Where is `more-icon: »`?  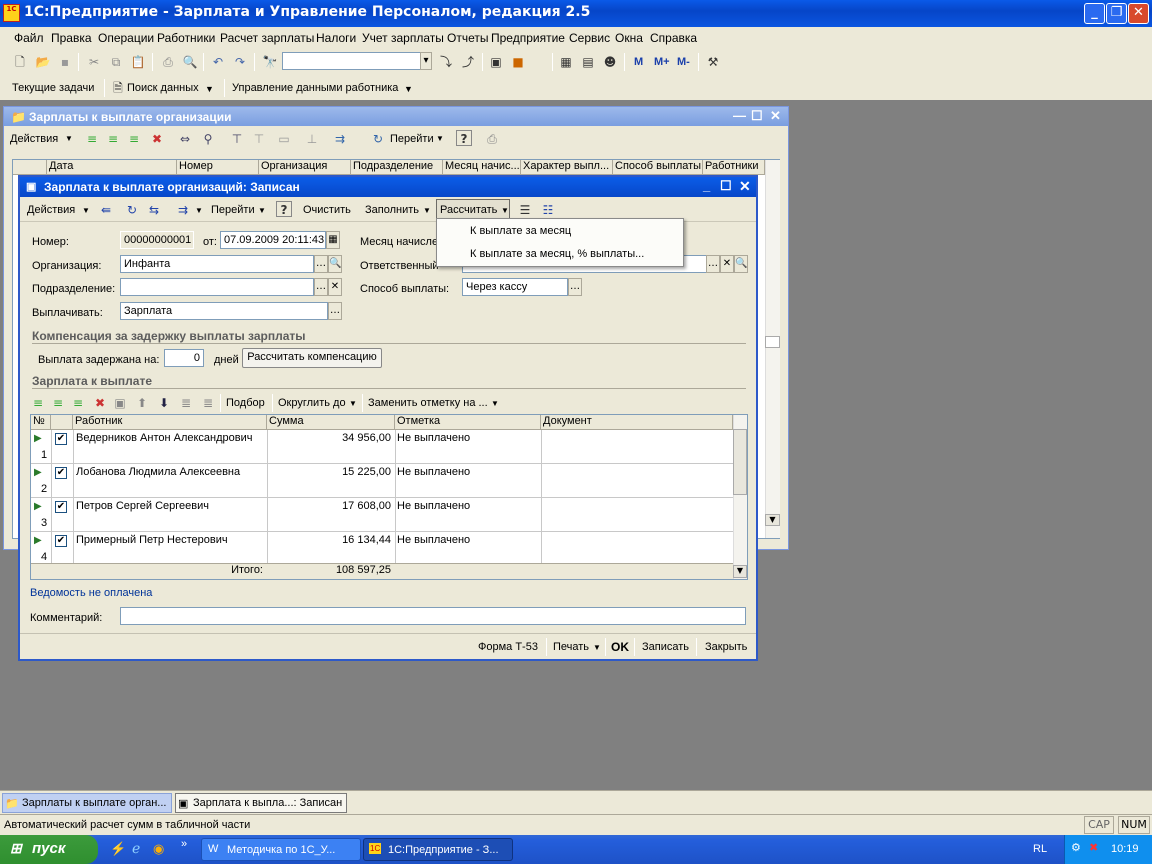
more-icon: » is located at coordinates (184, 844).